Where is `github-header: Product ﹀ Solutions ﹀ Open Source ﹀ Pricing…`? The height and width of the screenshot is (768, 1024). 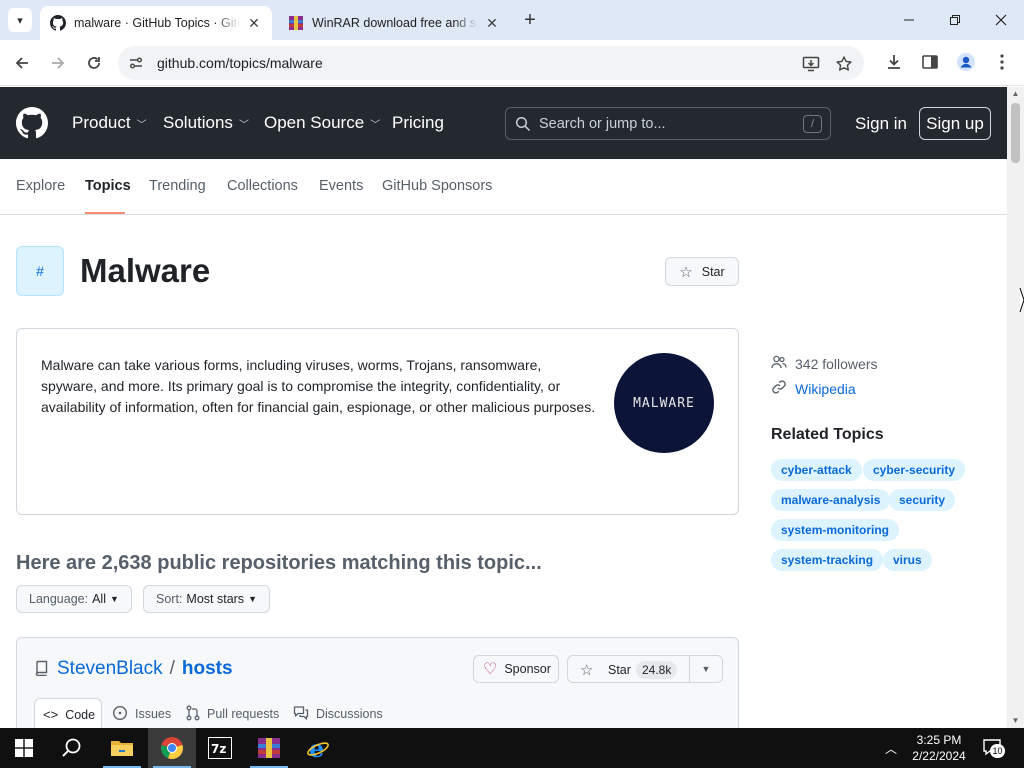 github-header: Product ﹀ Solutions ﹀ Open Source ﹀ Pricing… is located at coordinates (503, 123).